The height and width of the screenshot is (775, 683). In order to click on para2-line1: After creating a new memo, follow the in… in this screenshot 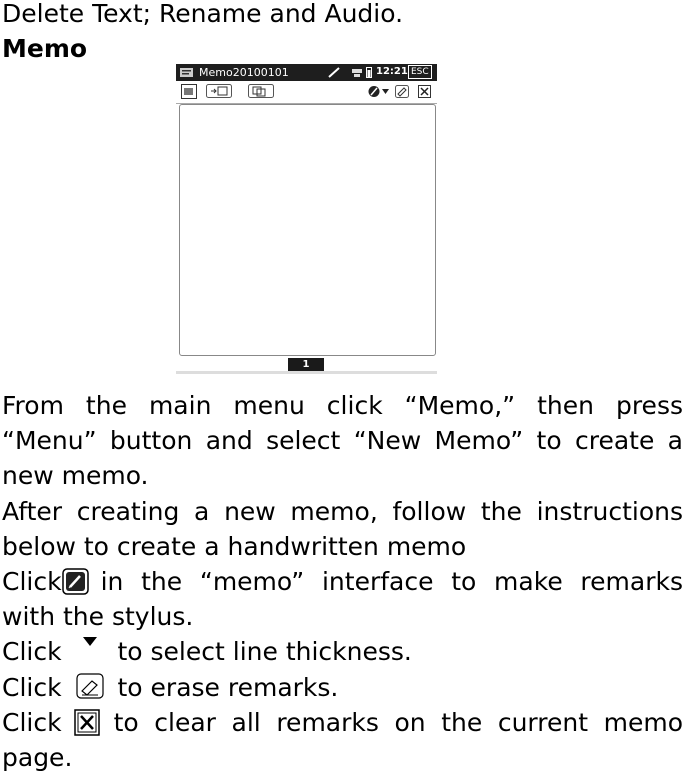, I will do `click(342, 511)`.